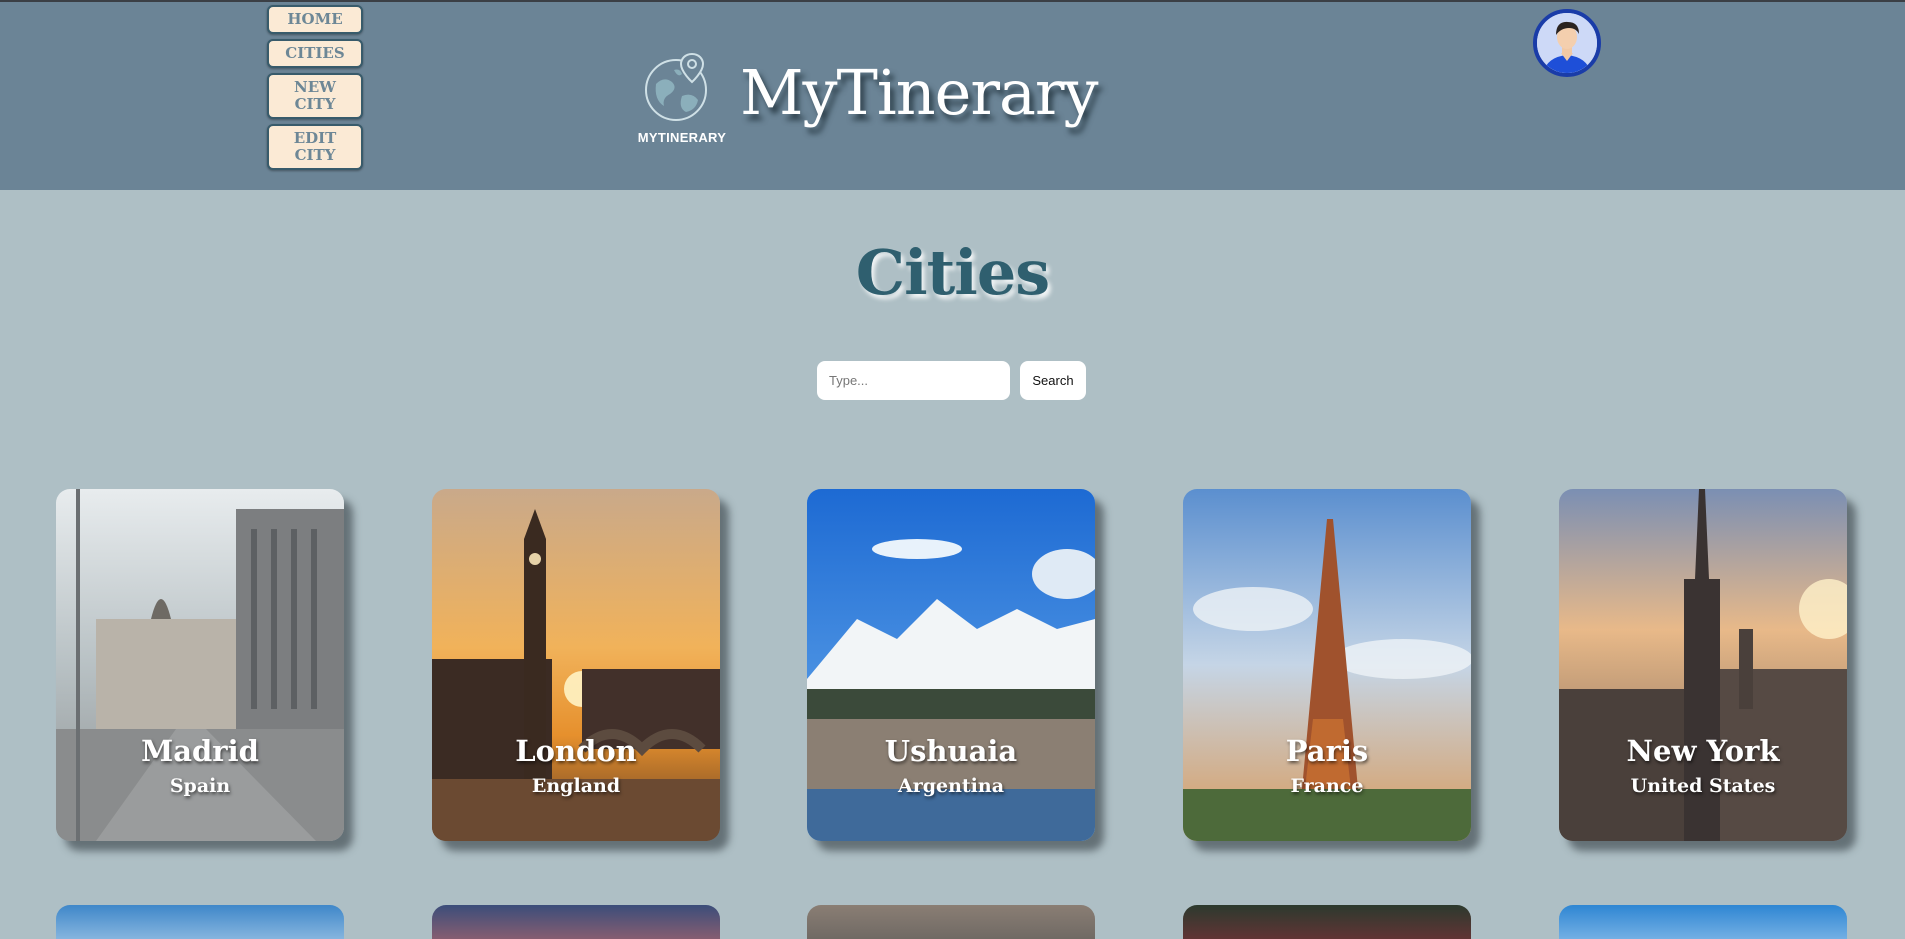  Describe the element at coordinates (576, 786) in the screenshot. I see `city-country: England` at that location.